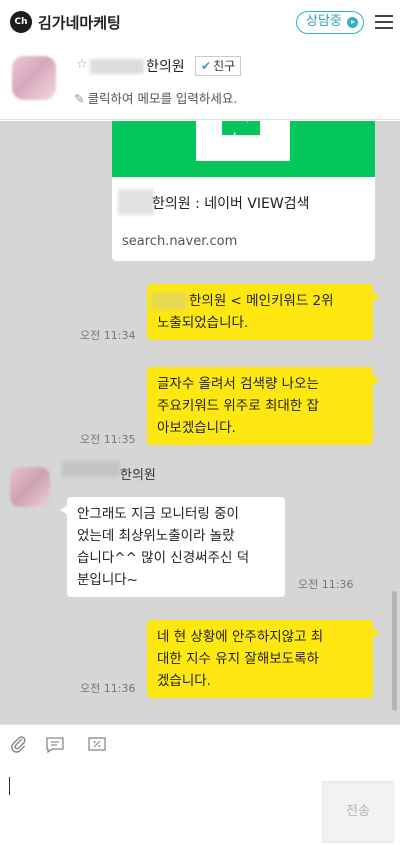  I want to click on message-bubble-mine: 글자수 올려서 검색량 나오는 주요키워드 위주로 최대한 잡 아보겠습니다., so click(263, 406).